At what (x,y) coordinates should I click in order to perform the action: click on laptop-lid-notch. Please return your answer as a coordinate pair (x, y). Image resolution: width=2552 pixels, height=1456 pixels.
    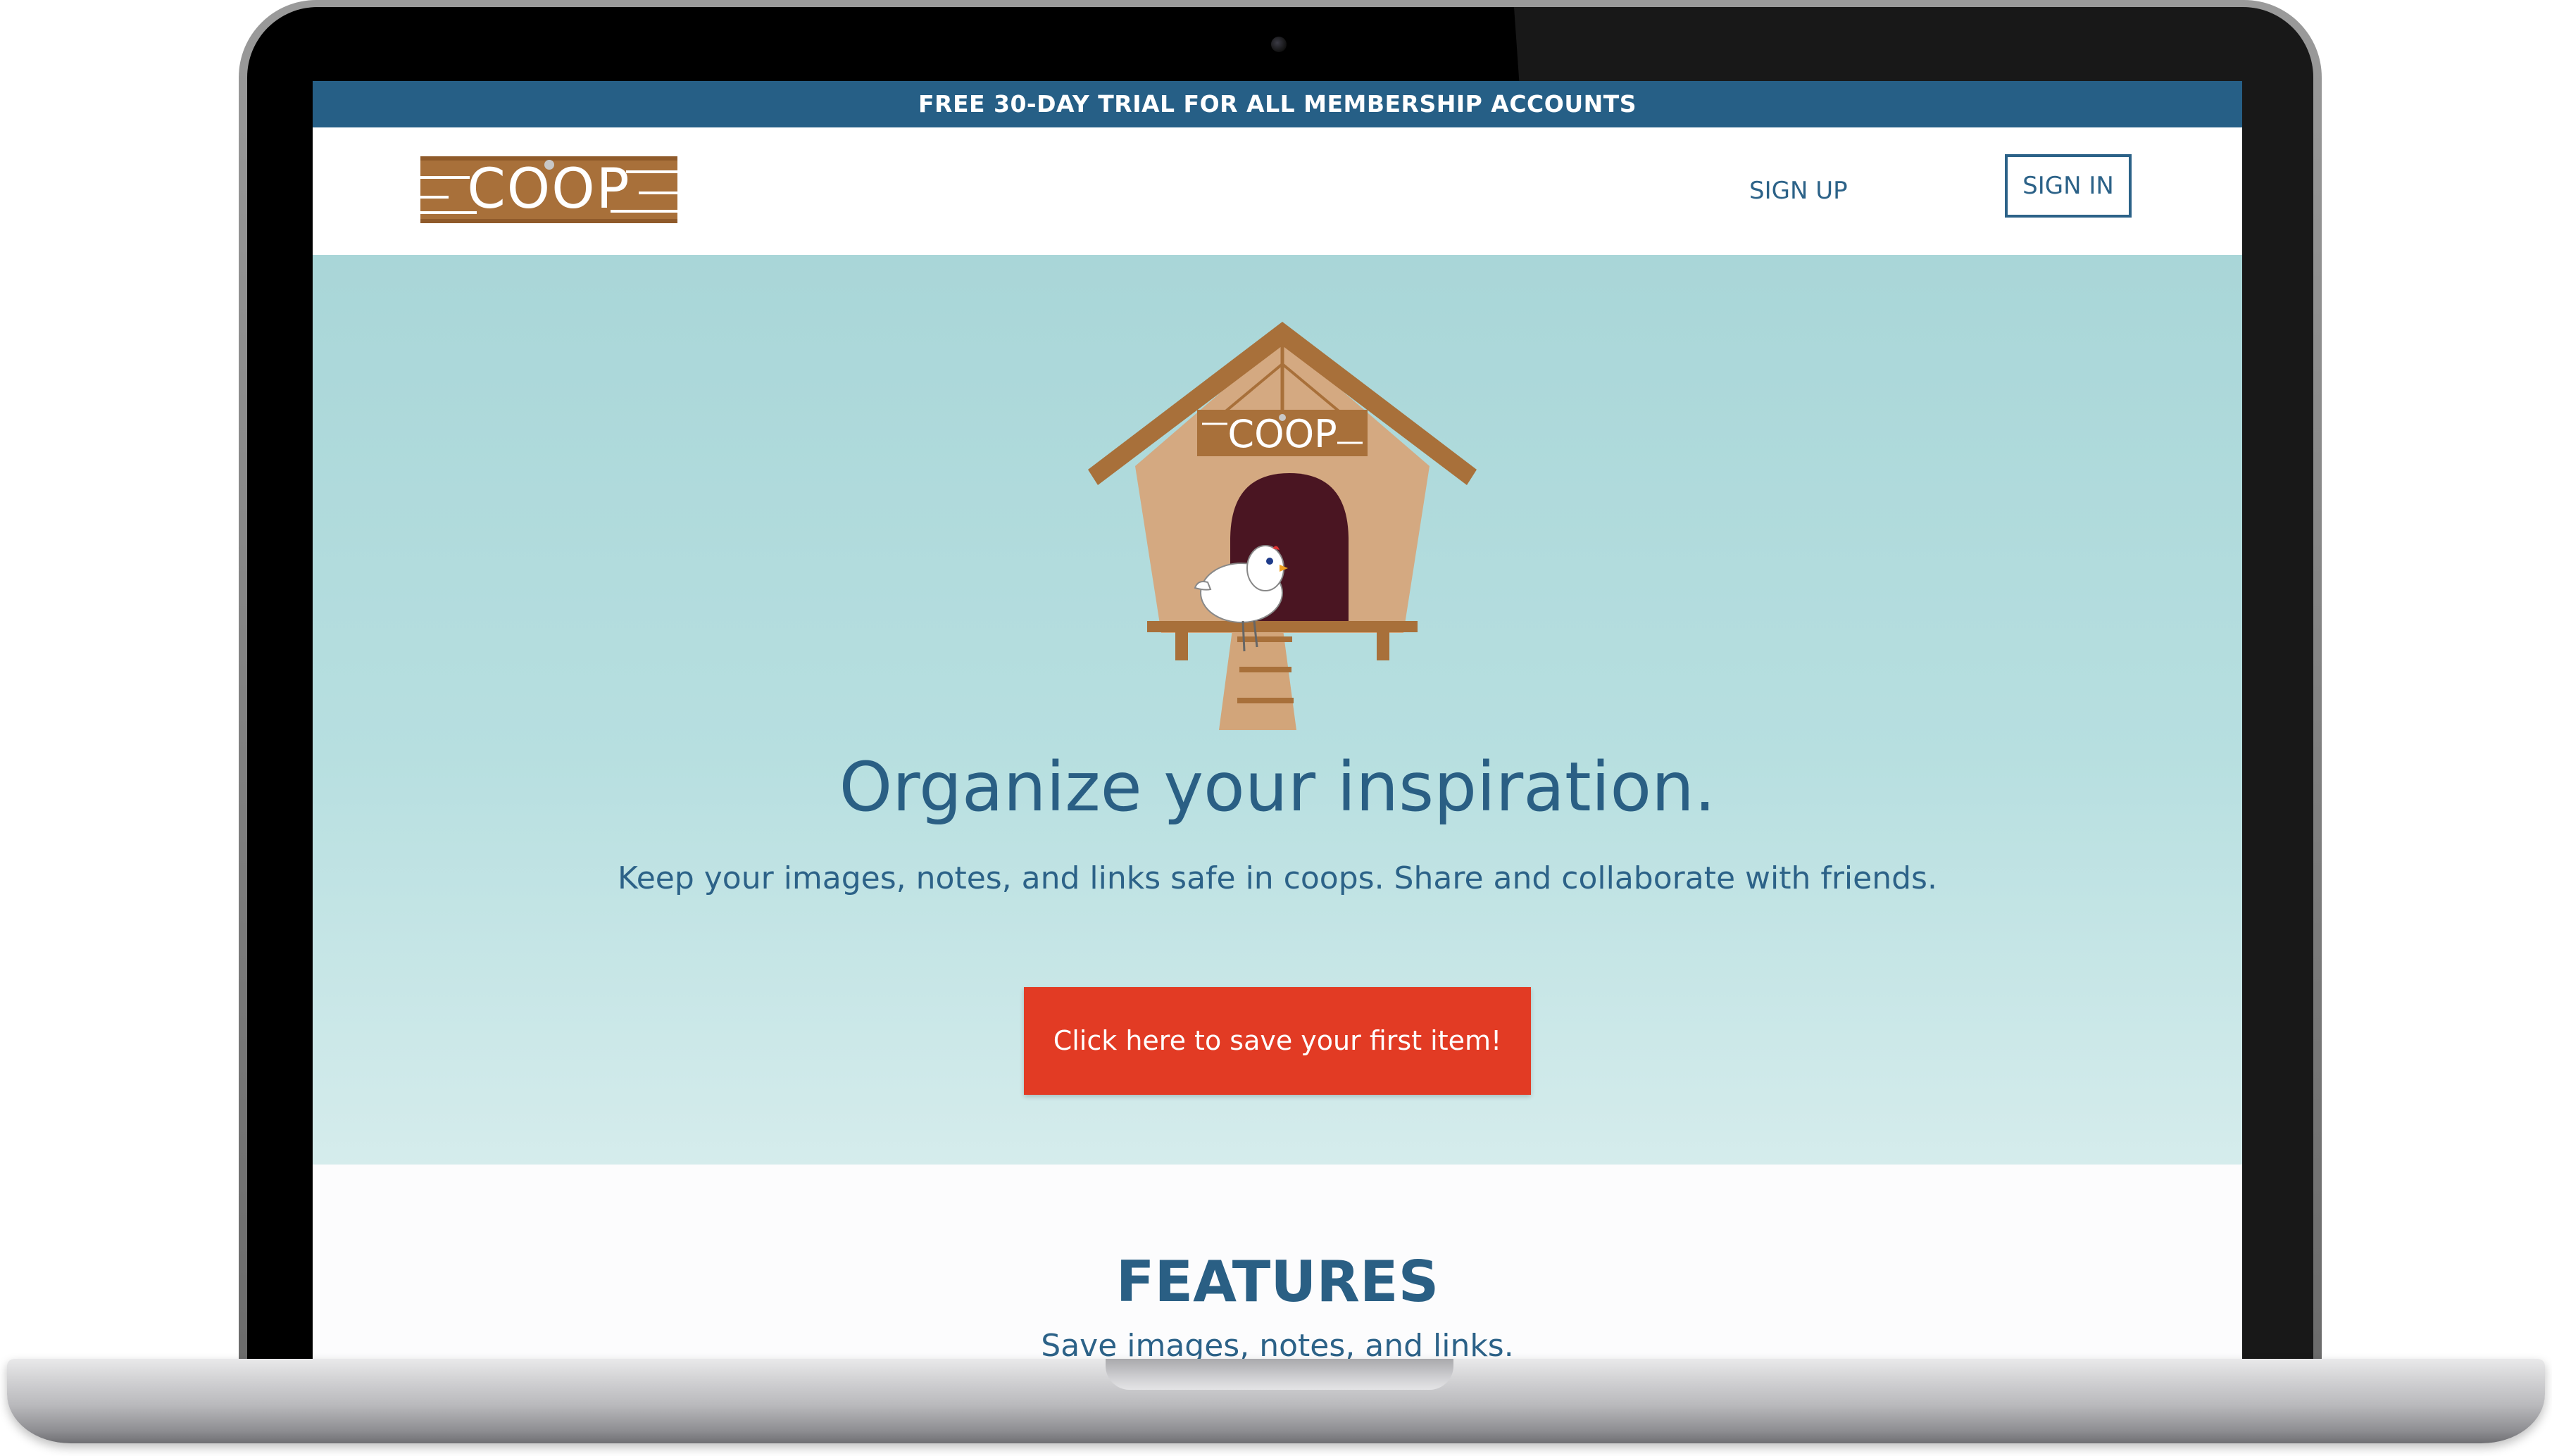
    Looking at the image, I should click on (1279, 1374).